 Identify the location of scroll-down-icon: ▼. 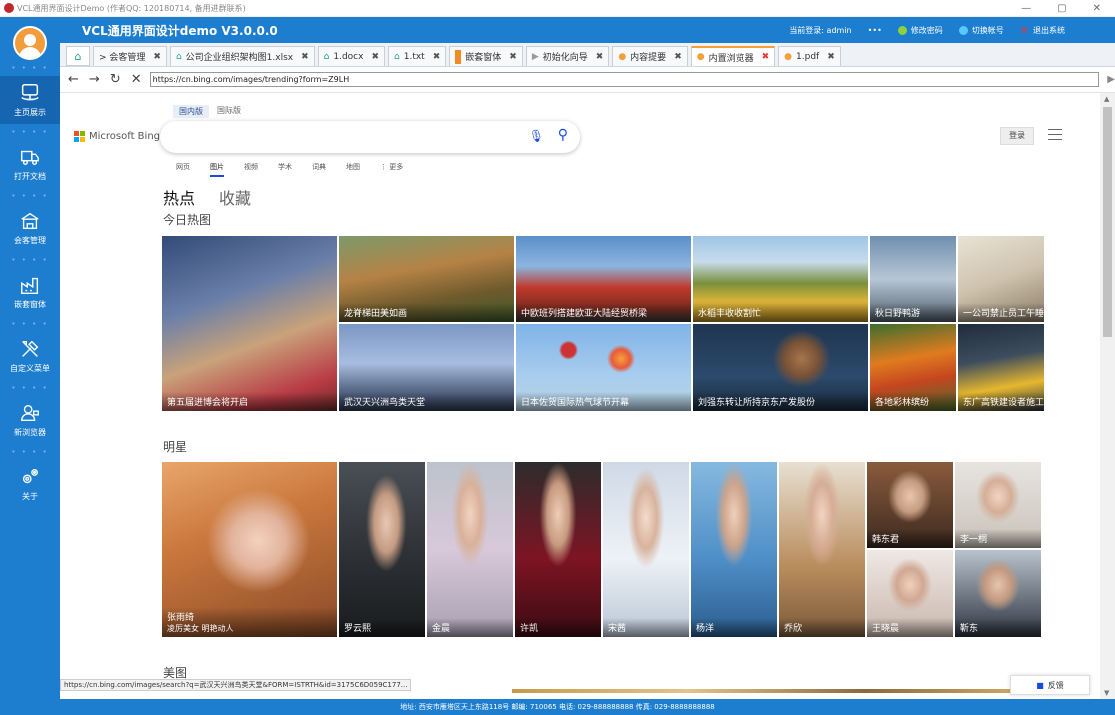
(1106, 693).